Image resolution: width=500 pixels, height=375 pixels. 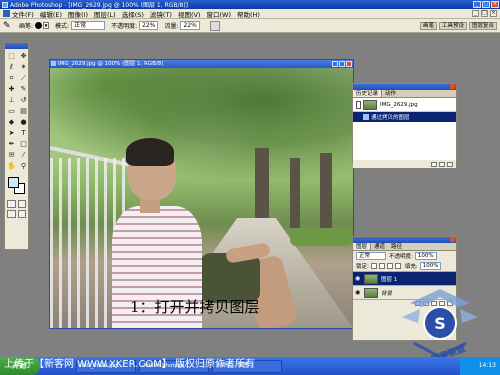 What do you see at coordinates (195, 307) in the screenshot?
I see `step-caption: 1：打开并拷贝图层` at bounding box center [195, 307].